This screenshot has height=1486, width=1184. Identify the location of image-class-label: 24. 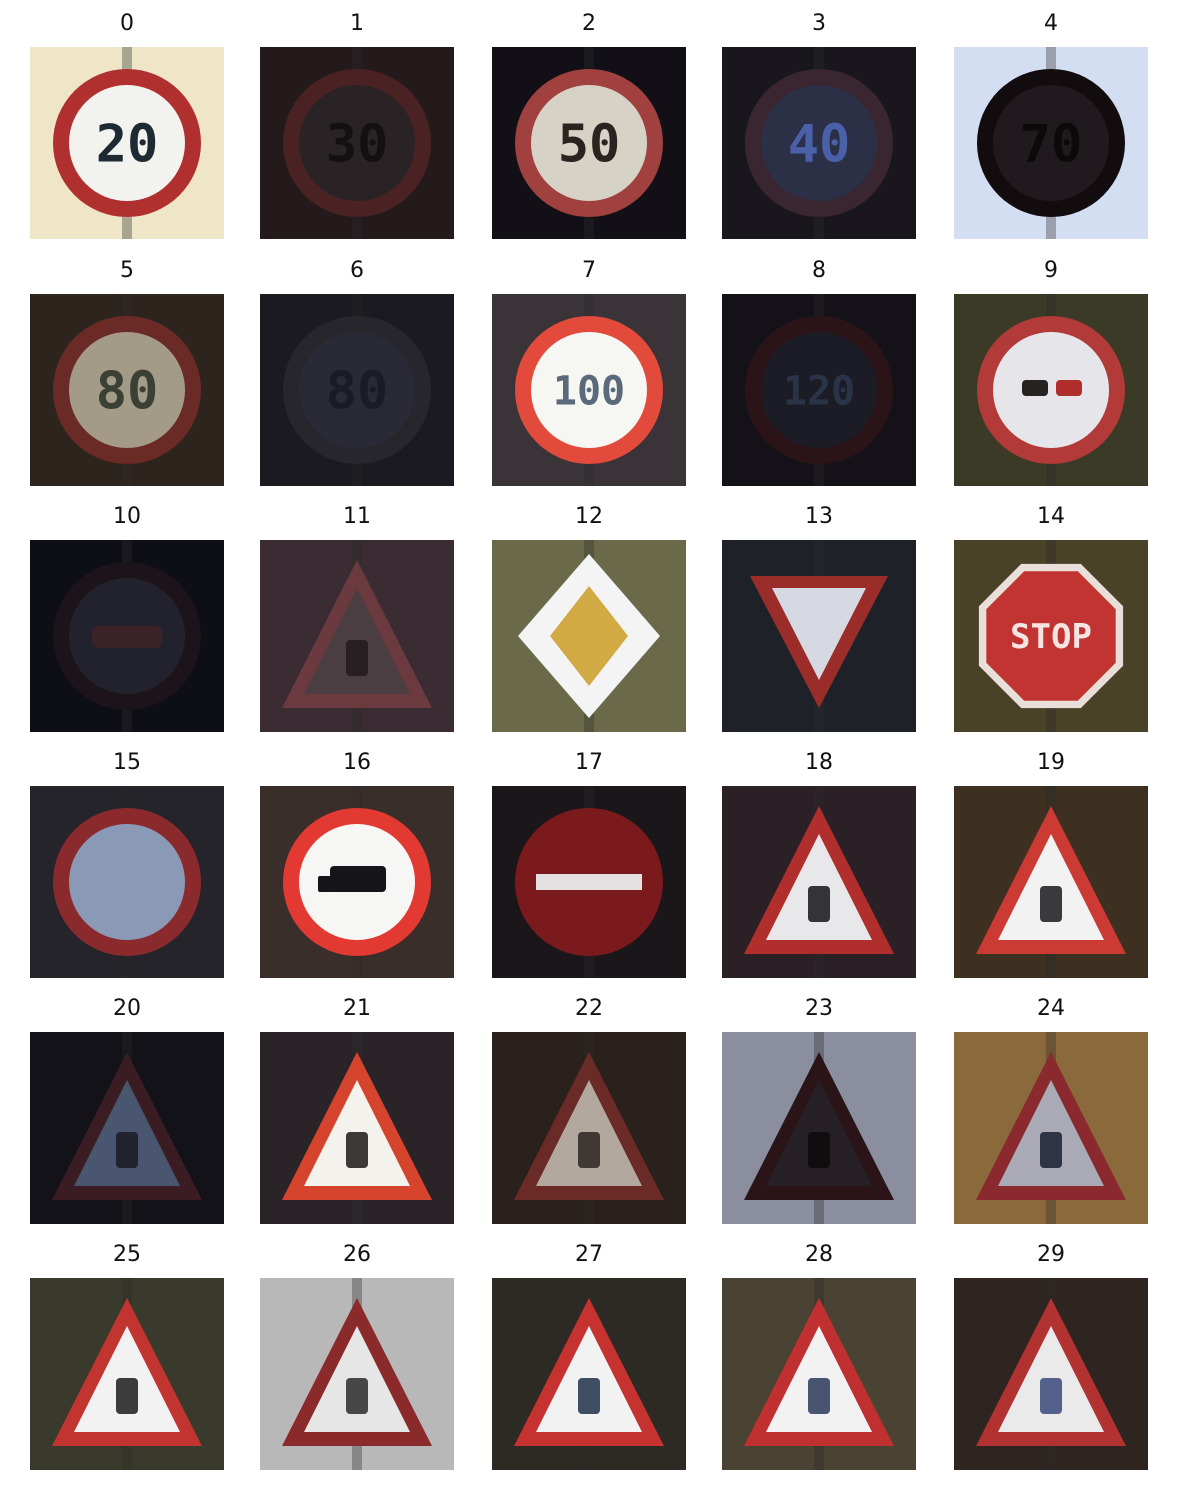
(1051, 1008).